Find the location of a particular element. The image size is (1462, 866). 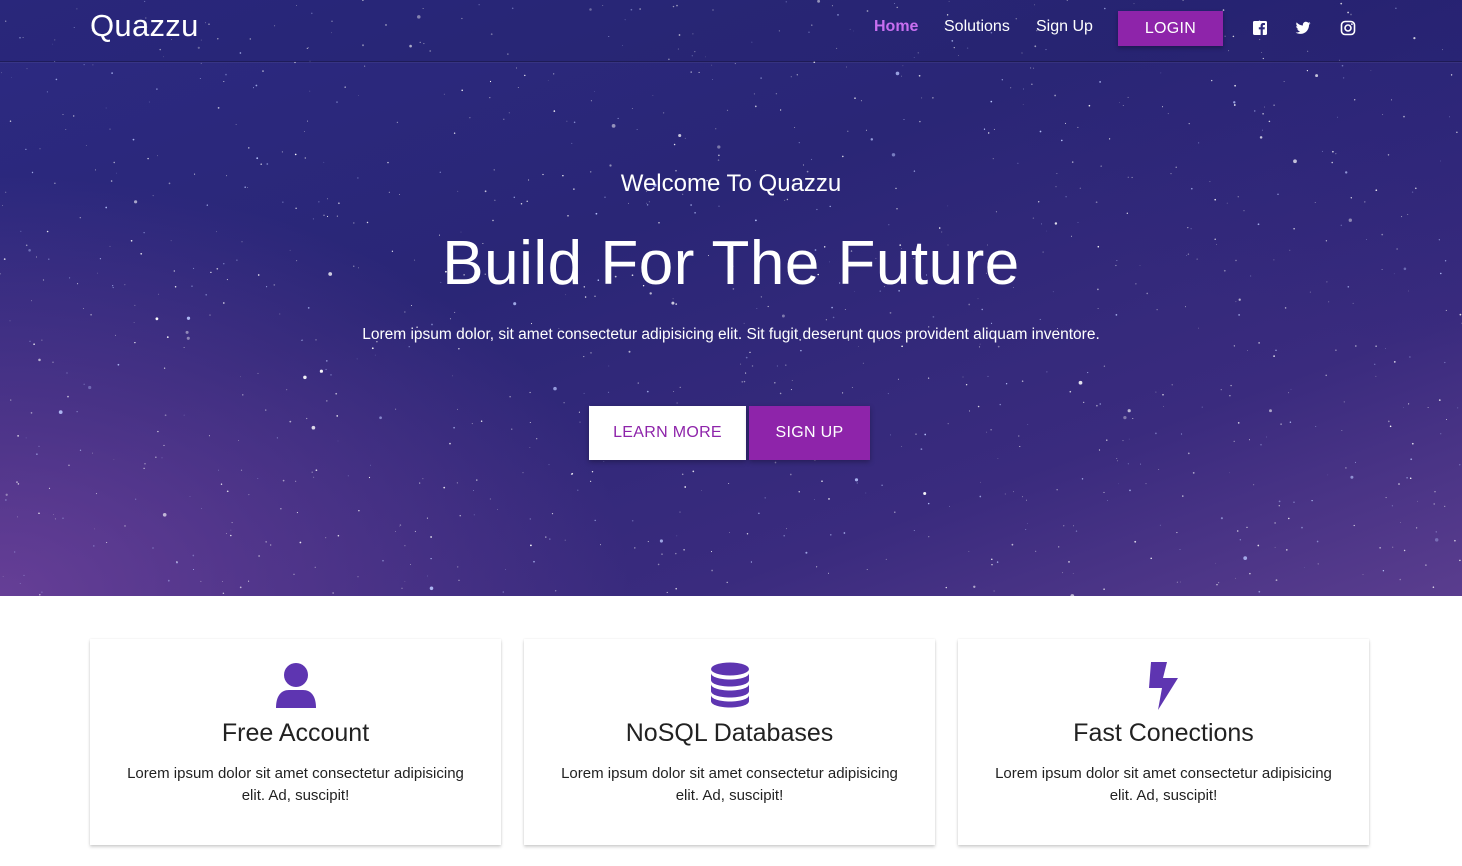

instagram-icon is located at coordinates (1348, 28).